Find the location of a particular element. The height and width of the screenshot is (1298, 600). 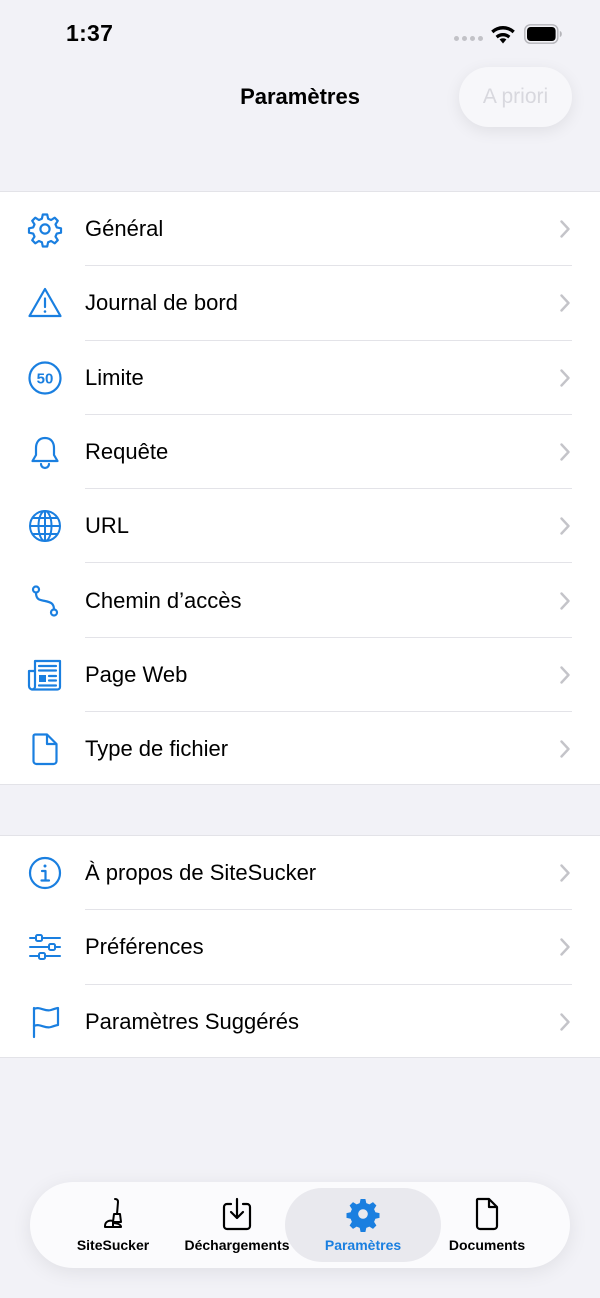

sliders-icon is located at coordinates (45, 947).